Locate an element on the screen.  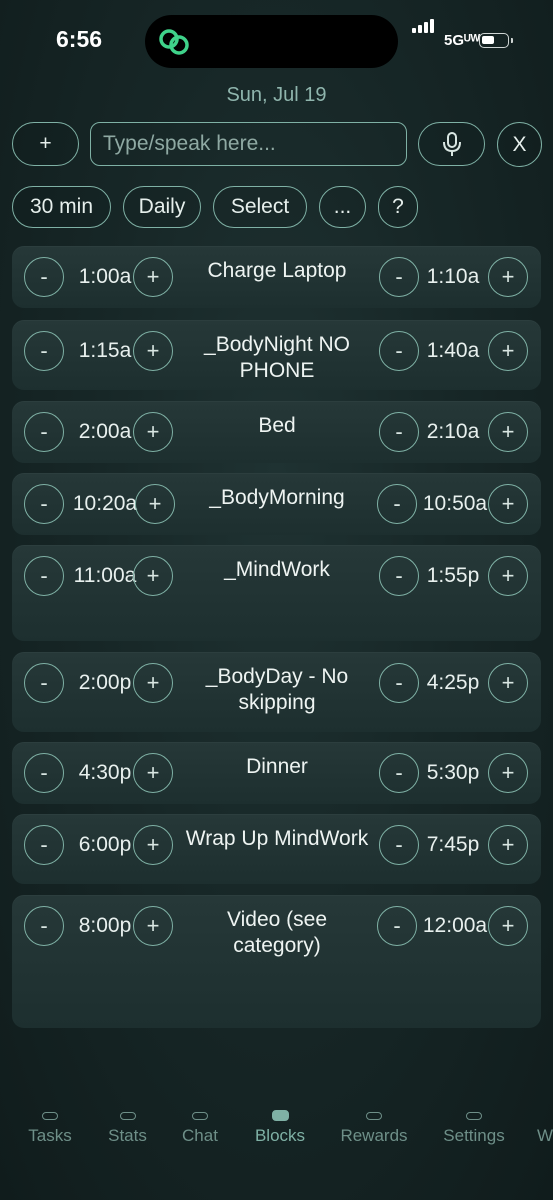
add-button: + is located at coordinates (45, 144).